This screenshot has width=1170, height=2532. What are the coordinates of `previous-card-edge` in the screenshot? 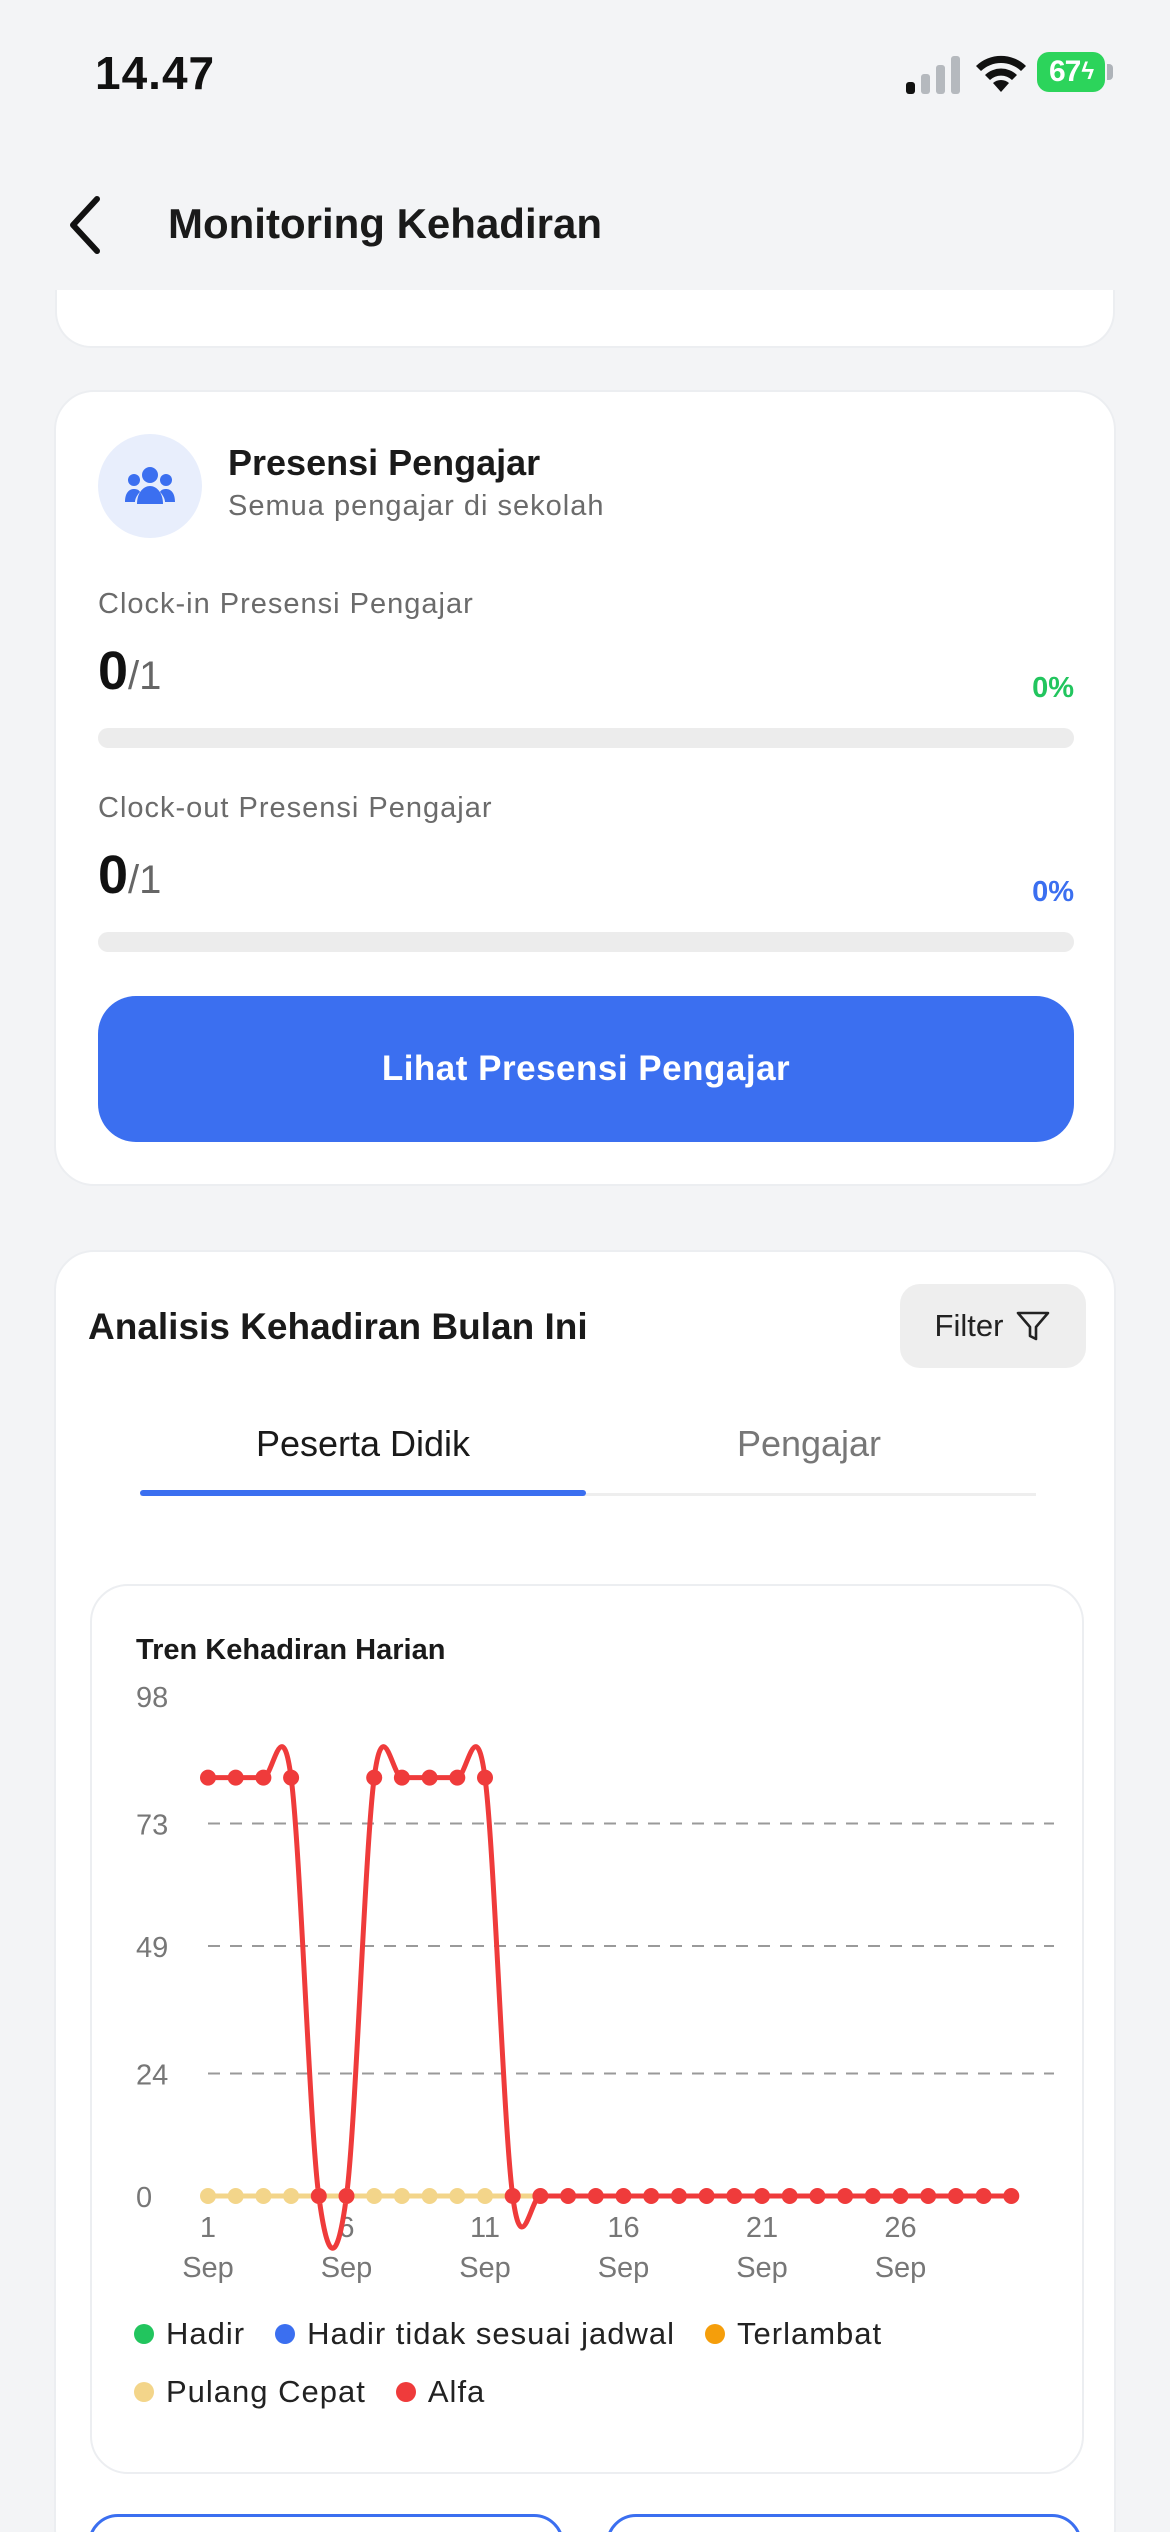 It's located at (585, 319).